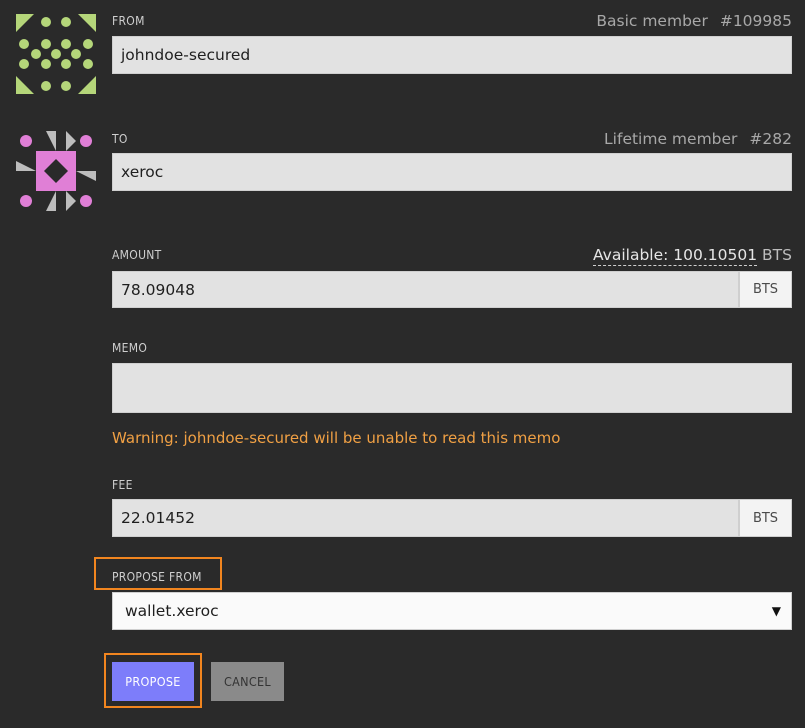 The height and width of the screenshot is (728, 805). What do you see at coordinates (158, 289) in the screenshot?
I see `amount-value: 78.09048` at bounding box center [158, 289].